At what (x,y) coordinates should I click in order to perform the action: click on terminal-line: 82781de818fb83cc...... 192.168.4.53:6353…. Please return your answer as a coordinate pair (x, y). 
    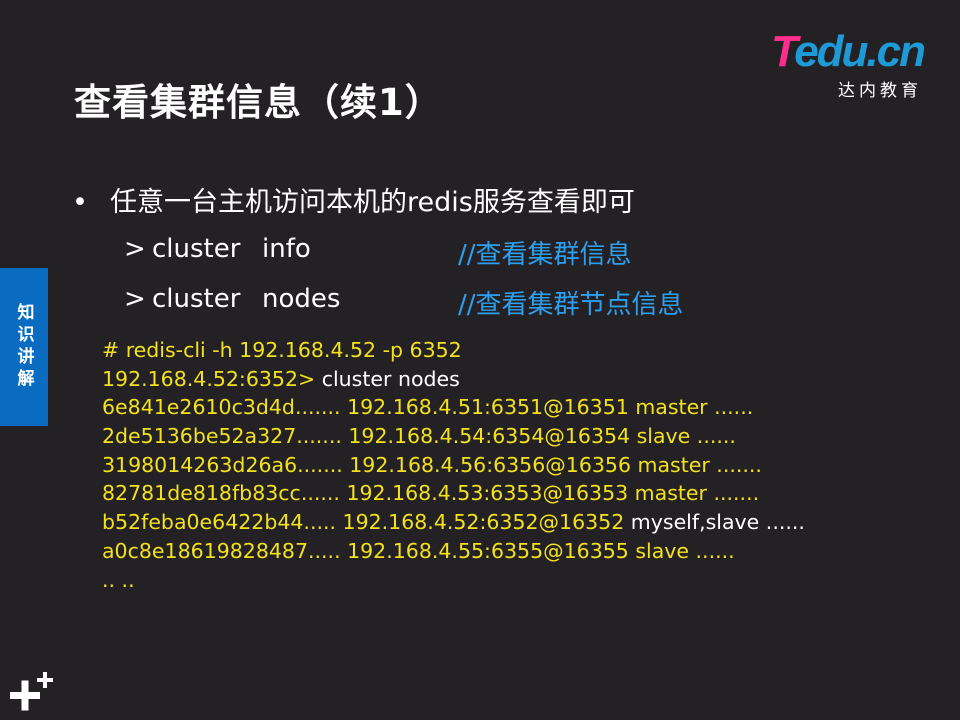
    Looking at the image, I should click on (453, 493).